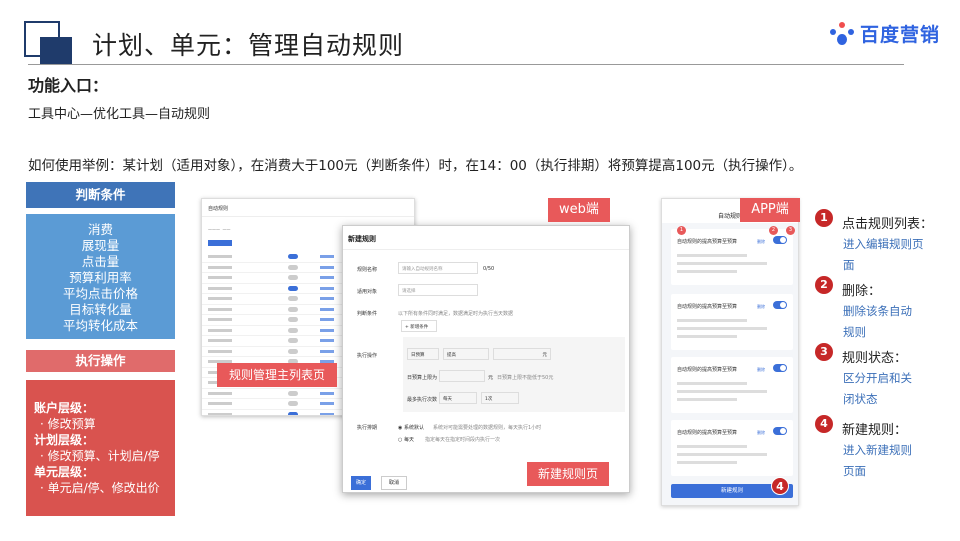  What do you see at coordinates (220, 243) in the screenshot?
I see `add-rule-button` at bounding box center [220, 243].